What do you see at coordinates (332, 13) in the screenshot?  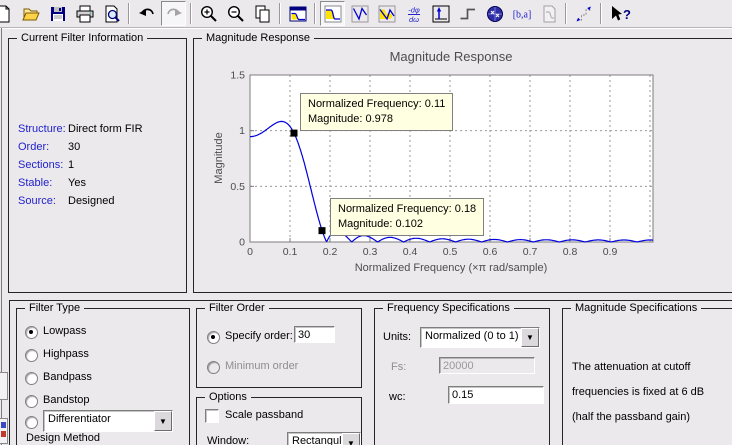 I see `magnitude-response-button` at bounding box center [332, 13].